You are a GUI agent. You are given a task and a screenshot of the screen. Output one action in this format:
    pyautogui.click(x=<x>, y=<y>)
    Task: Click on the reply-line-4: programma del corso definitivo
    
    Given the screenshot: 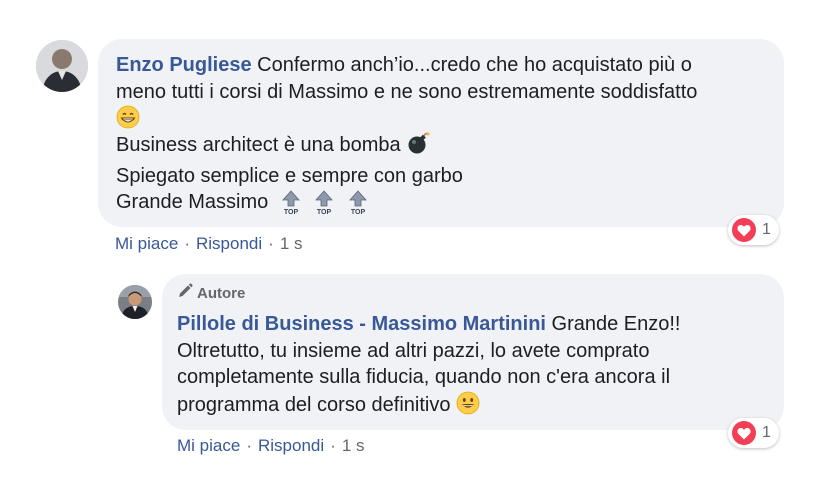 What is the action you would take?
    pyautogui.click(x=477, y=407)
    